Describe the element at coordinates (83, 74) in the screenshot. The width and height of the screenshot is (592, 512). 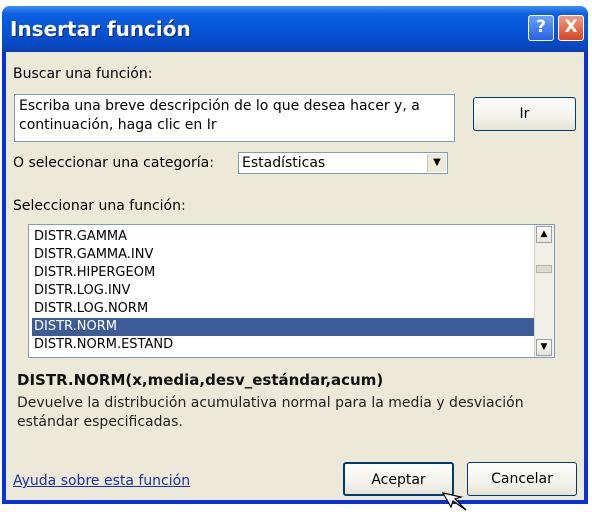
I see `search-label: Buscar una función:` at that location.